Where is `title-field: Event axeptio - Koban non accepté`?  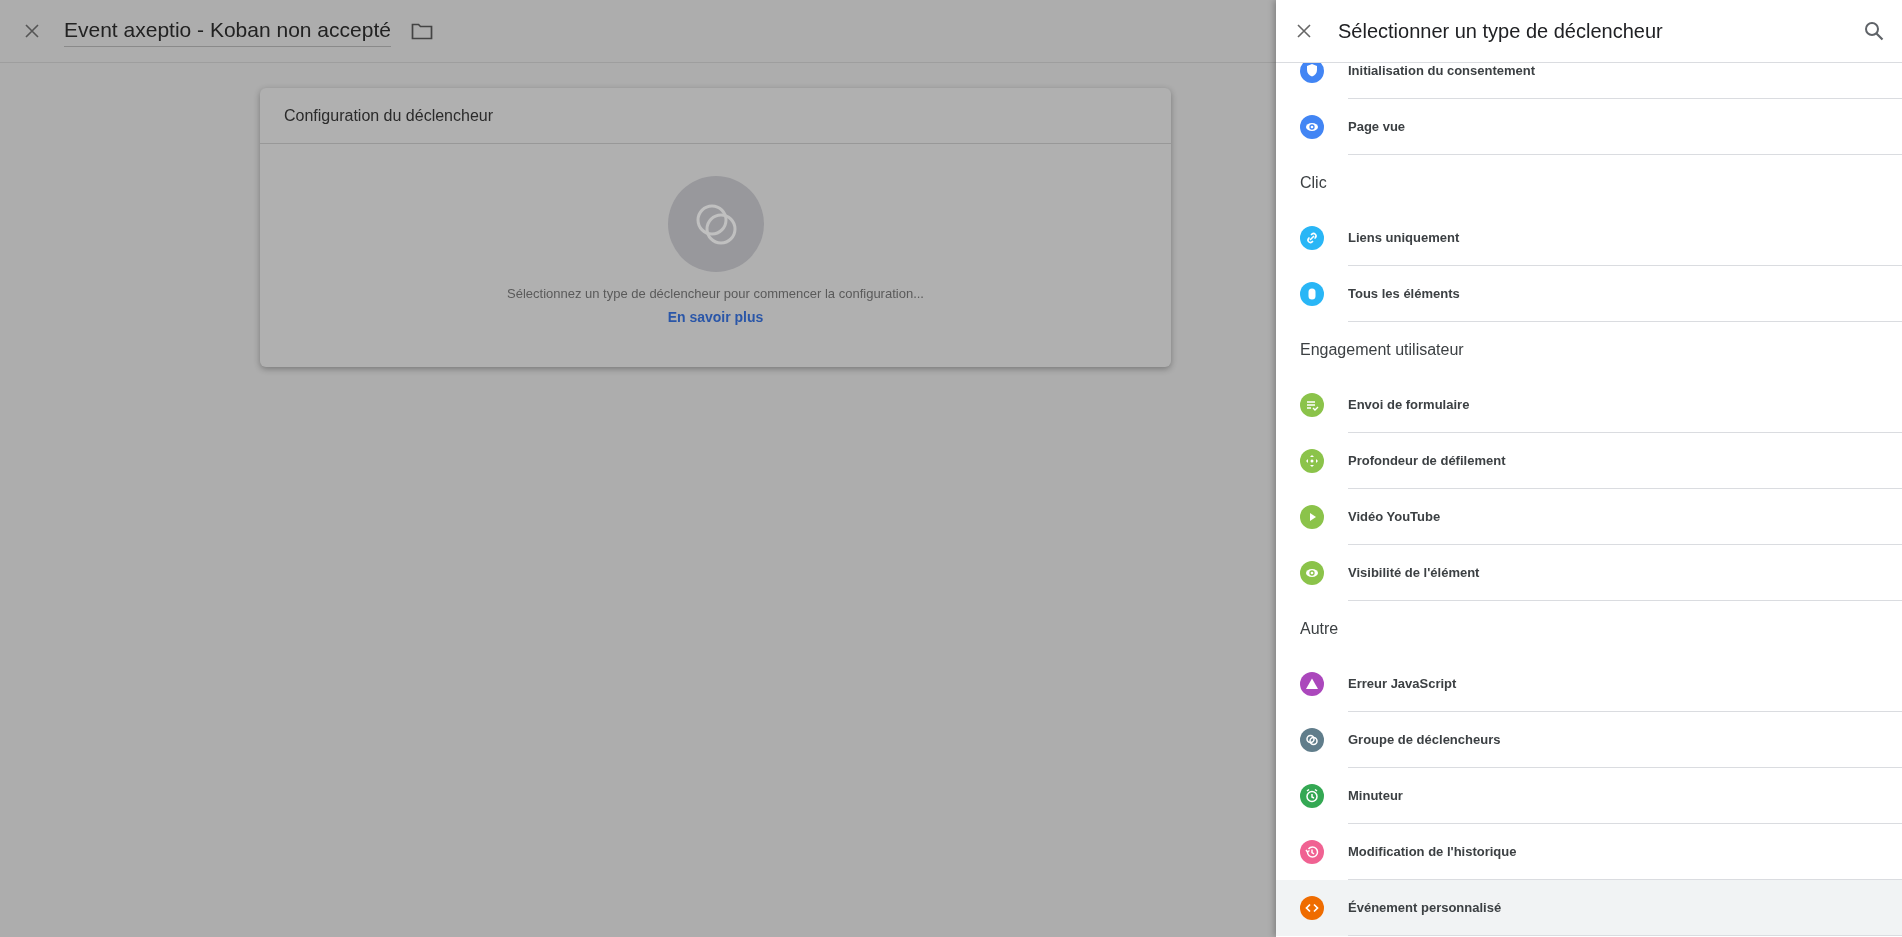
title-field: Event axeptio - Koban non accepté is located at coordinates (227, 31).